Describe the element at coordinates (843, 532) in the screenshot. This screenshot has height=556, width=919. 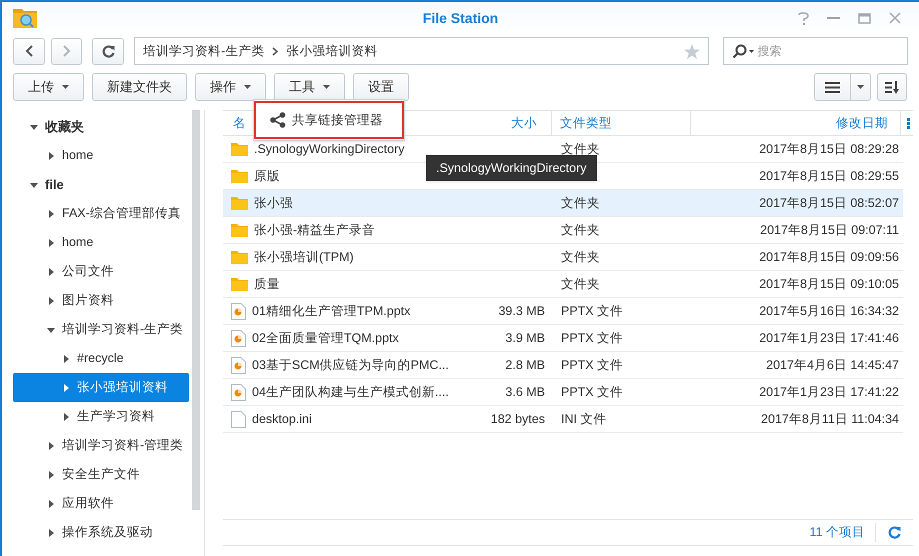
I see `item-count: 11 个项目` at that location.